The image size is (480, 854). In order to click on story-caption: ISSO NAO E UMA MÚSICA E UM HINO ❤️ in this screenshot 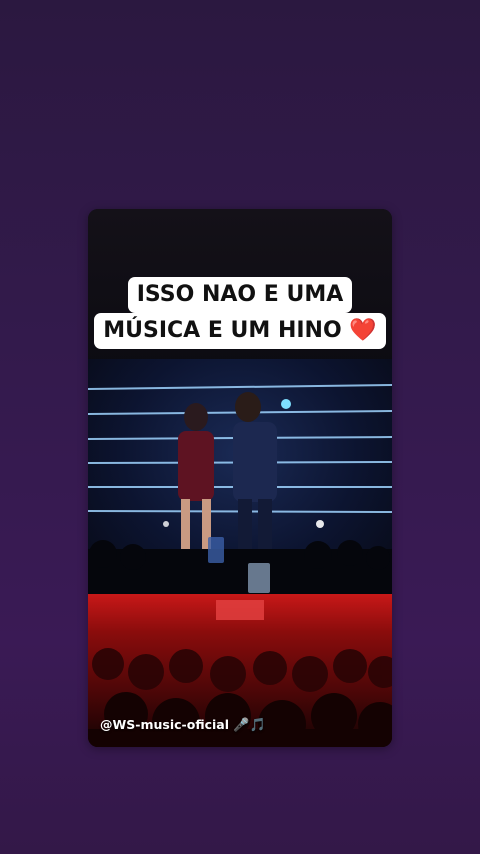, I will do `click(240, 313)`.